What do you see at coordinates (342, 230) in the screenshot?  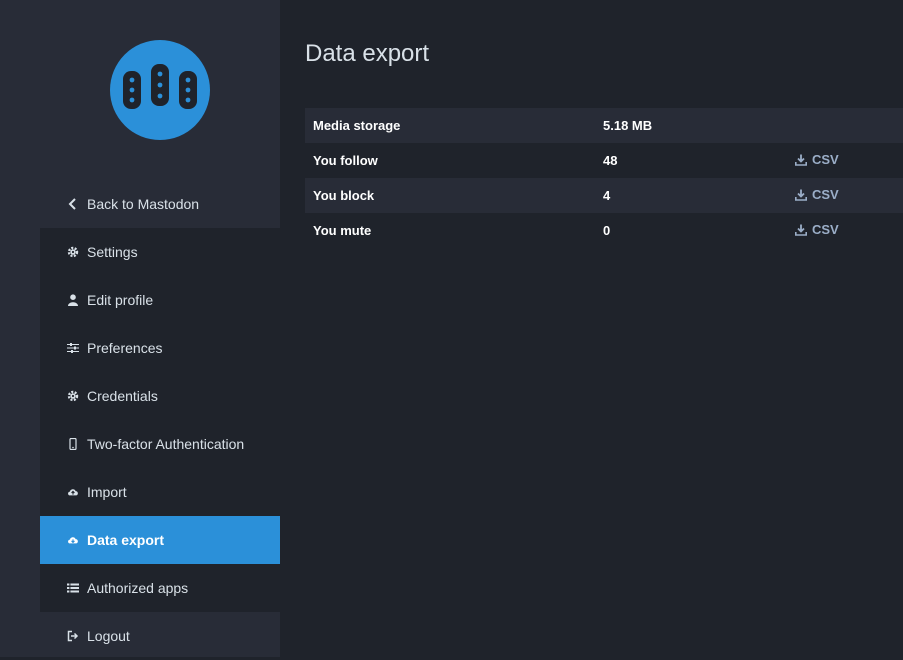 I see `row-label: You mute` at bounding box center [342, 230].